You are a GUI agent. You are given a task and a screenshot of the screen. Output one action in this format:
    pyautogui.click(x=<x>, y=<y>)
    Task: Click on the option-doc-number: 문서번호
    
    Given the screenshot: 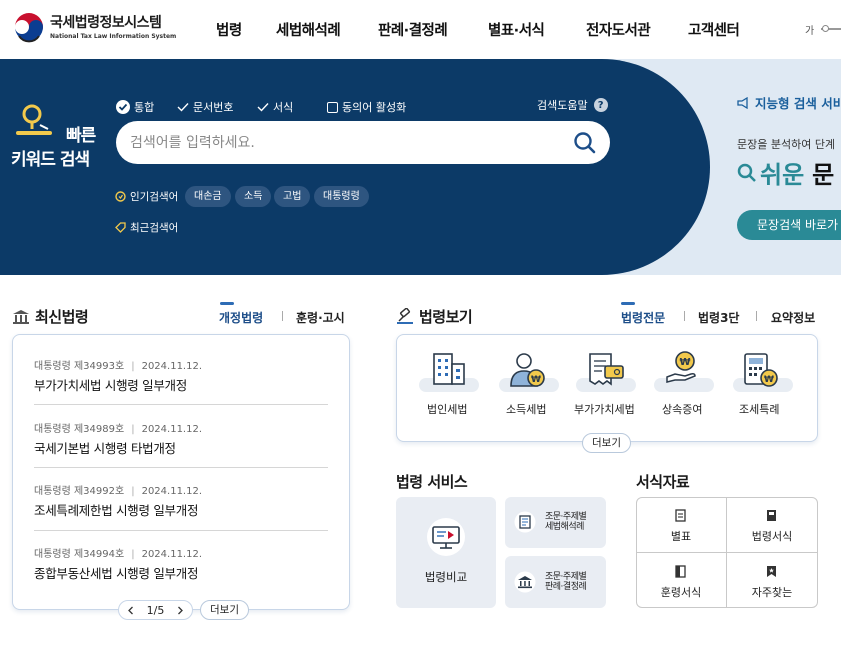 What is the action you would take?
    pyautogui.click(x=205, y=107)
    